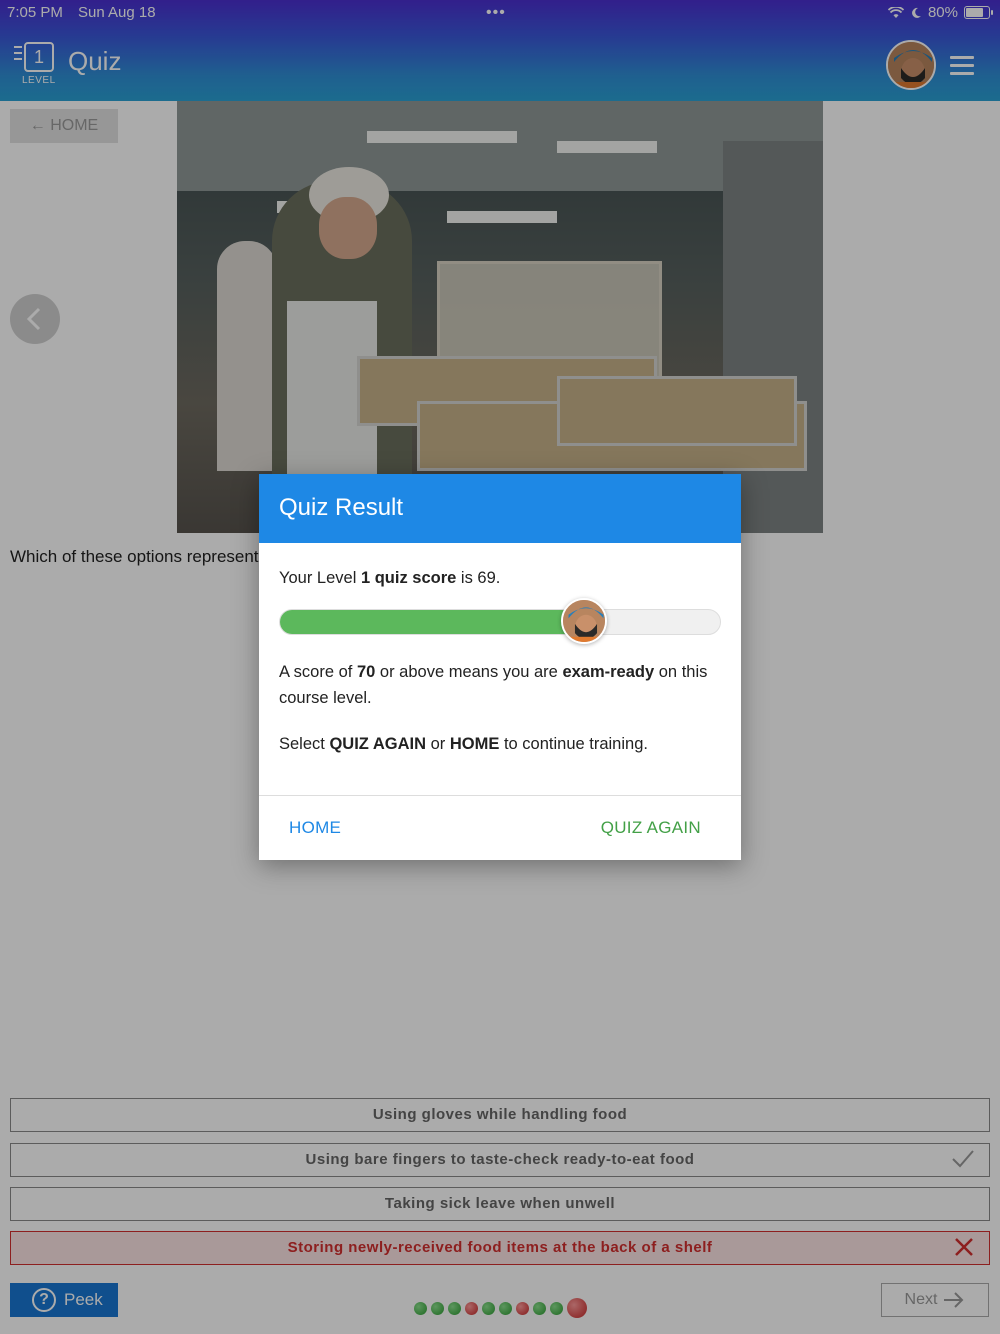  What do you see at coordinates (432, 622) in the screenshot?
I see `score-bar-fill` at bounding box center [432, 622].